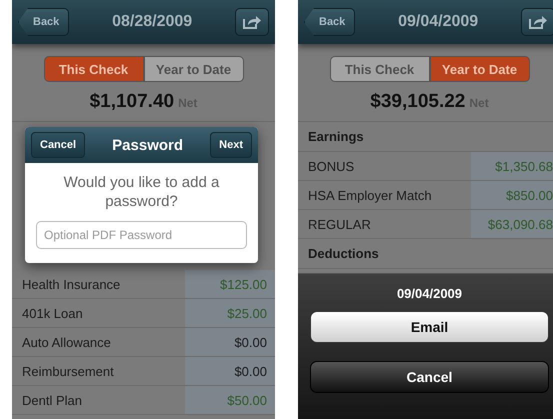 The height and width of the screenshot is (419, 553). I want to click on email-button: Email, so click(429, 327).